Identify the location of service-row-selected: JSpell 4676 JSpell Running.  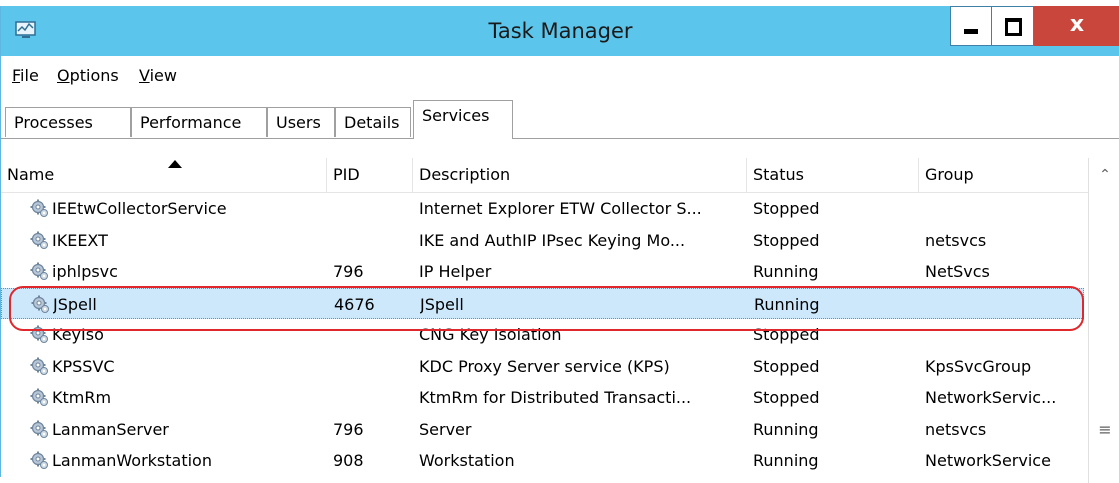
(542, 303).